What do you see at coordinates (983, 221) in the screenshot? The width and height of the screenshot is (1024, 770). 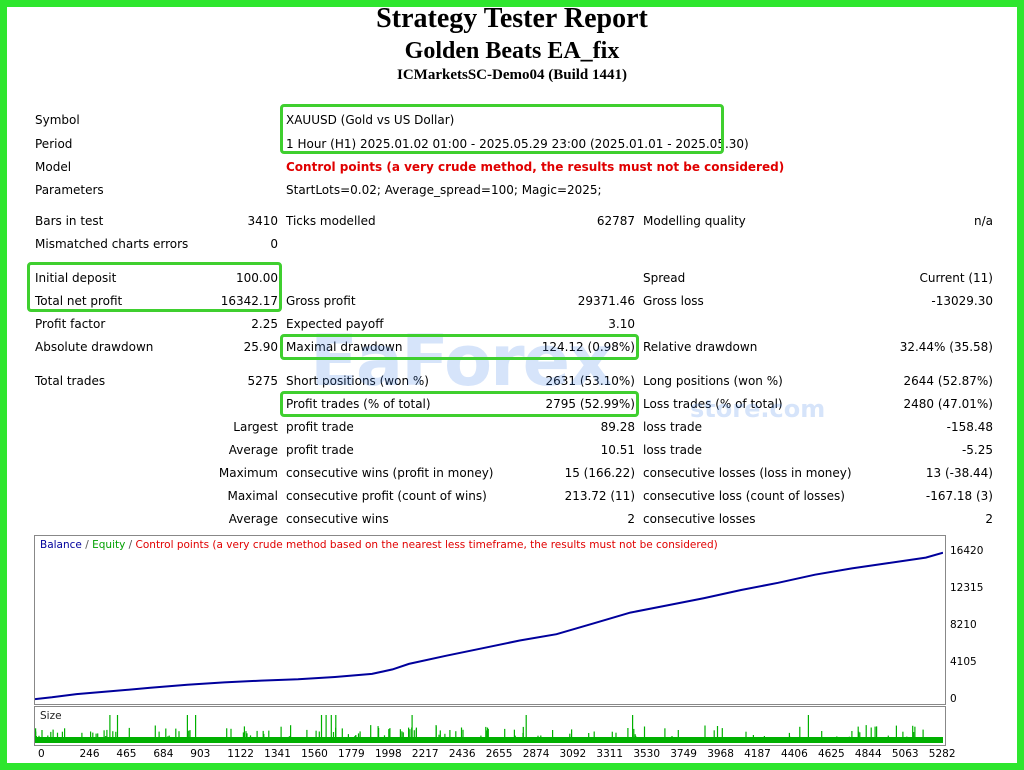 I see `modelling-quality-value: n/a` at bounding box center [983, 221].